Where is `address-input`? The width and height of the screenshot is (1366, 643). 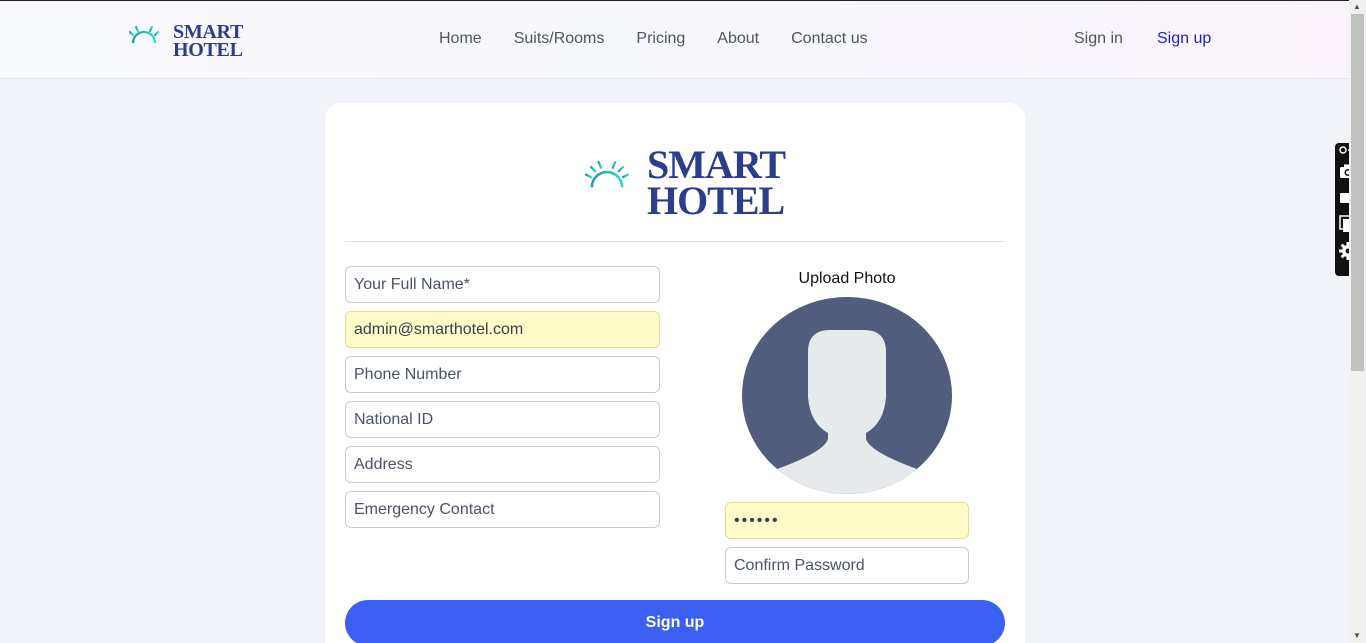 address-input is located at coordinates (502, 464).